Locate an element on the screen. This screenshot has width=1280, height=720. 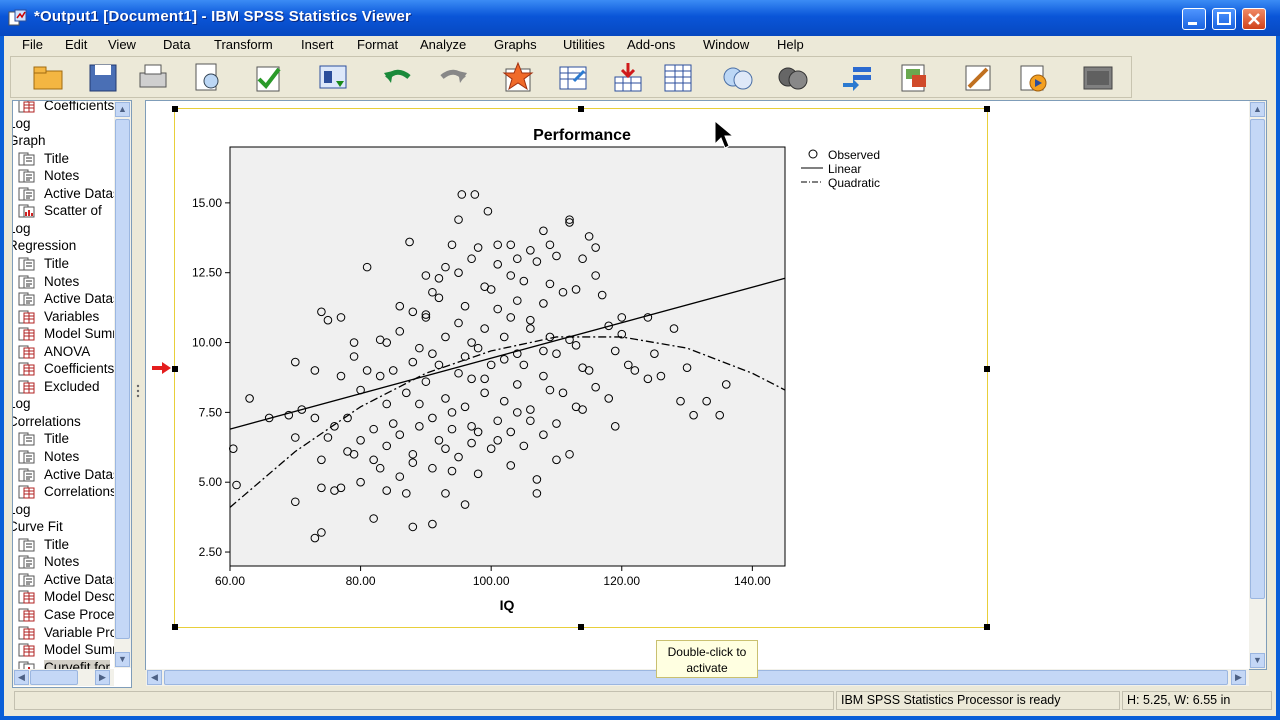
outline-scroll-thumb is located at coordinates (122, 379).